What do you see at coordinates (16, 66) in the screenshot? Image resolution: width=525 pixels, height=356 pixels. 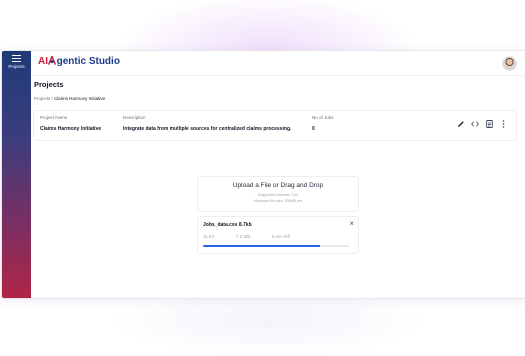 I see `sidebar-item-label: Projects` at bounding box center [16, 66].